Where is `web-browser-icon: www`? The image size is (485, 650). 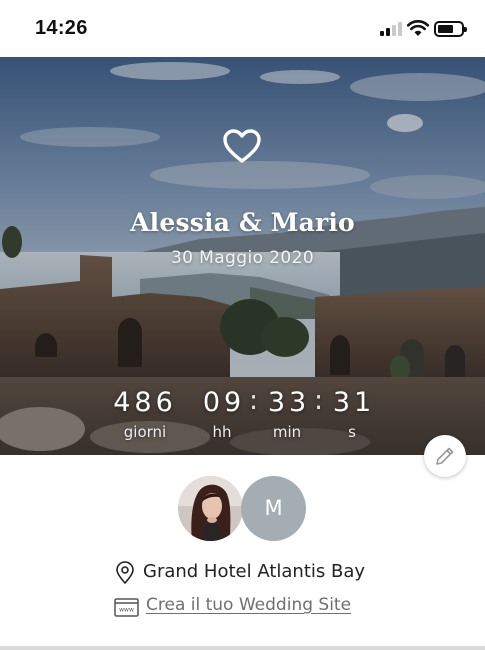
web-browser-icon: www is located at coordinates (126, 607).